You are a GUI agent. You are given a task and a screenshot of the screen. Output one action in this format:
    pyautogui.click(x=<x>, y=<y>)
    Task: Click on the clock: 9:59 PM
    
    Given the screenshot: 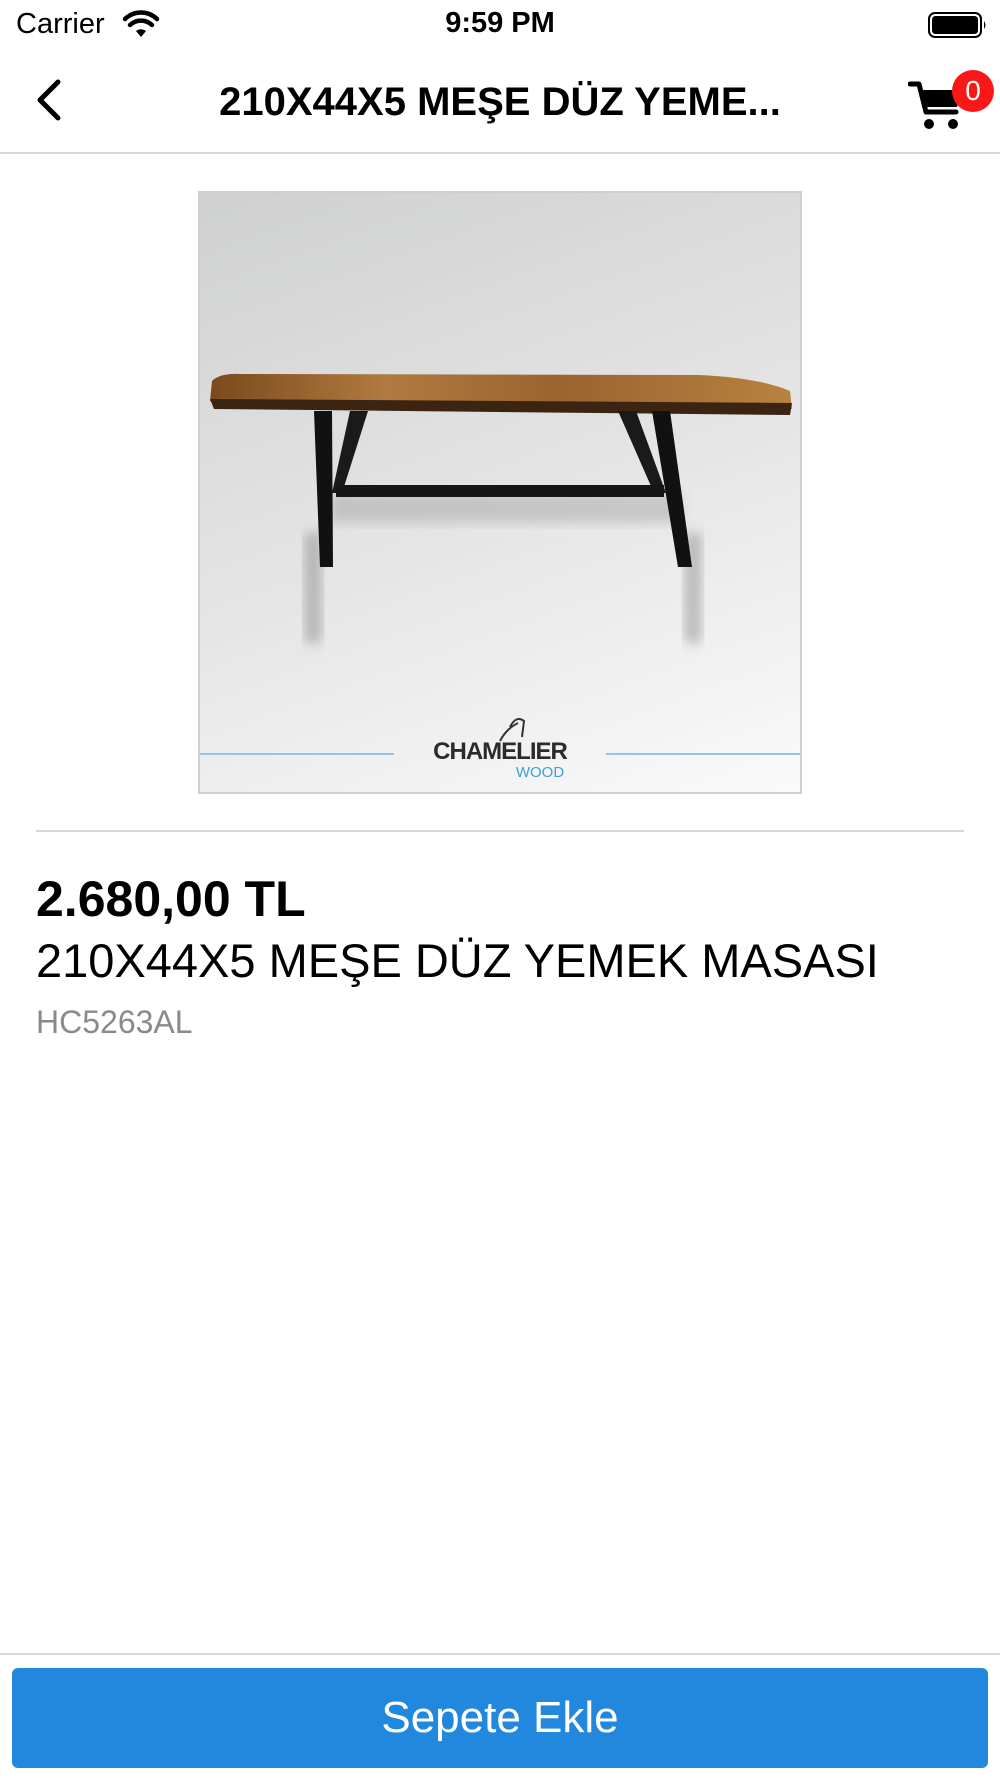 What is the action you would take?
    pyautogui.click(x=500, y=23)
    